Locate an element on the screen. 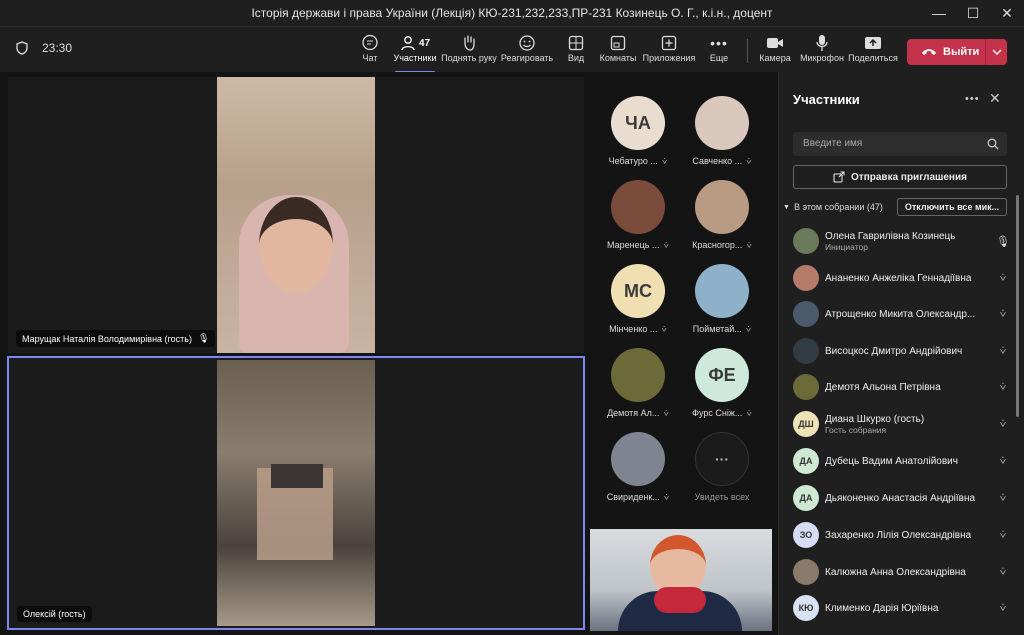  participant-row: ДА Дубець Вадим Анатолійович ⩒ is located at coordinates (902, 461).